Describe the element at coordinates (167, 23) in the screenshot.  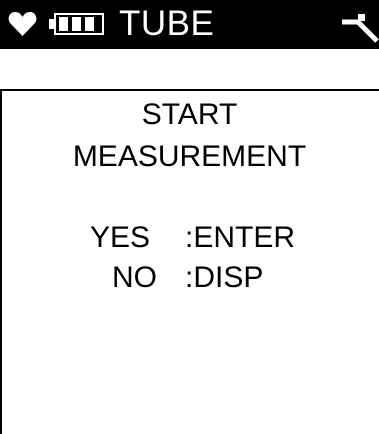
I see `status-title: TUBE` at that location.